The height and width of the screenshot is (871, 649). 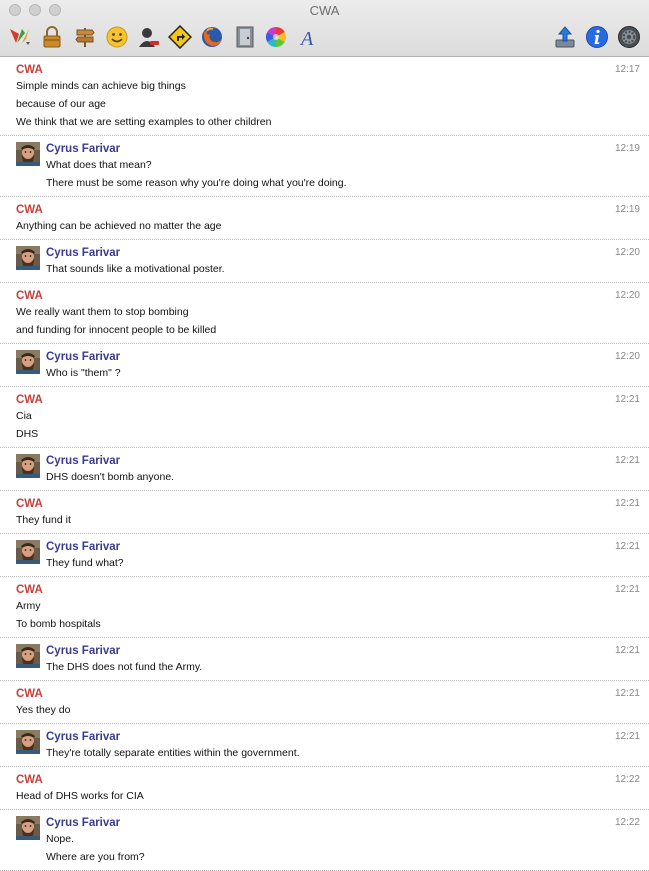 What do you see at coordinates (324, 10) in the screenshot?
I see `window-title: CWA` at bounding box center [324, 10].